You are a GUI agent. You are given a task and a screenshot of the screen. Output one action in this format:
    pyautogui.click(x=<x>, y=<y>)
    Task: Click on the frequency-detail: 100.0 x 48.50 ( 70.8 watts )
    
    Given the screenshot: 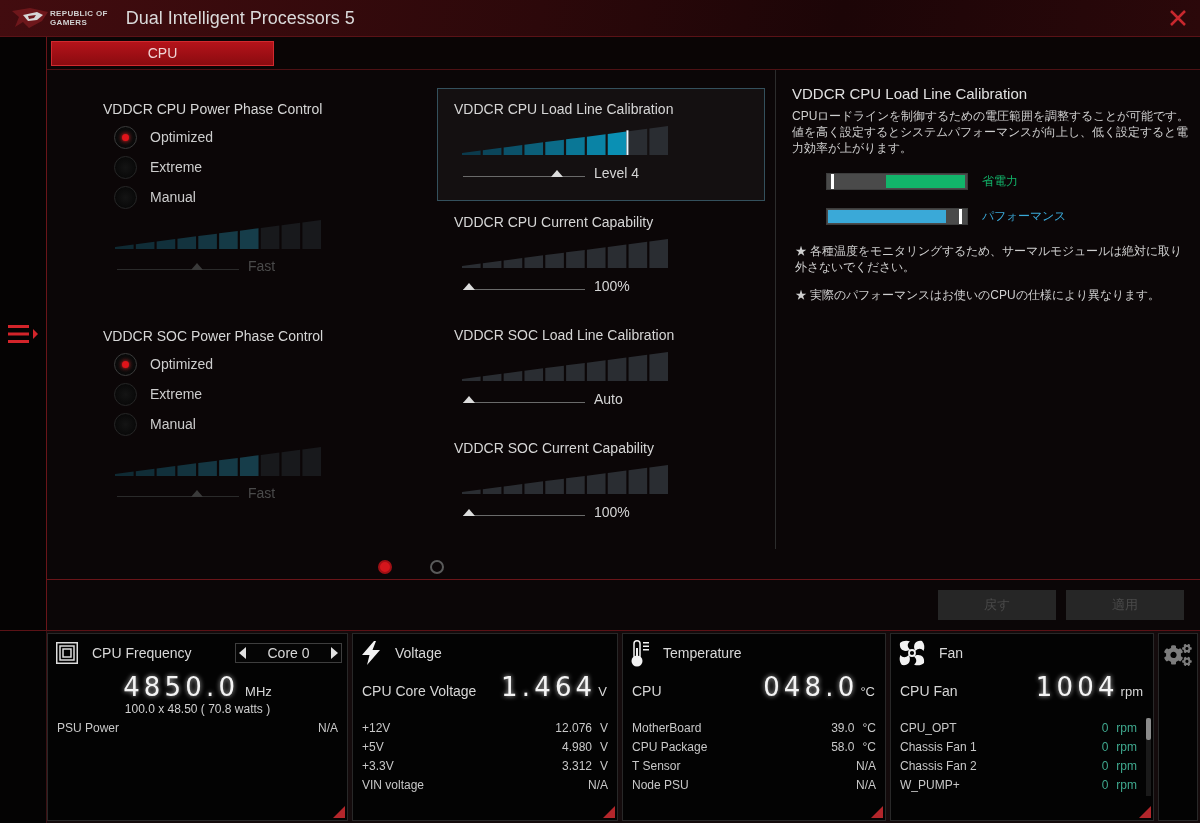 What is the action you would take?
    pyautogui.click(x=197, y=709)
    